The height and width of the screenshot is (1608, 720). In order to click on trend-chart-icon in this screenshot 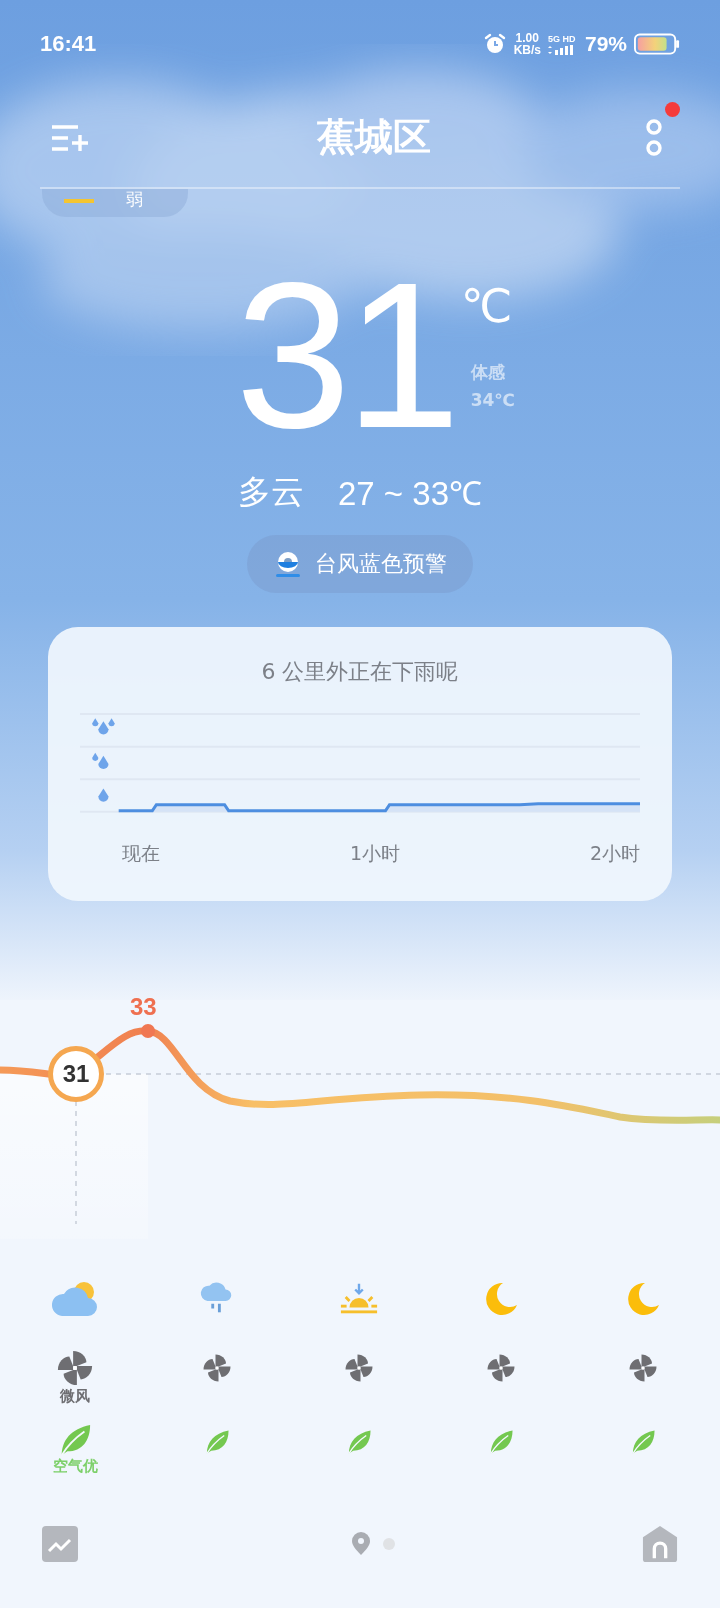, I will do `click(60, 1543)`.